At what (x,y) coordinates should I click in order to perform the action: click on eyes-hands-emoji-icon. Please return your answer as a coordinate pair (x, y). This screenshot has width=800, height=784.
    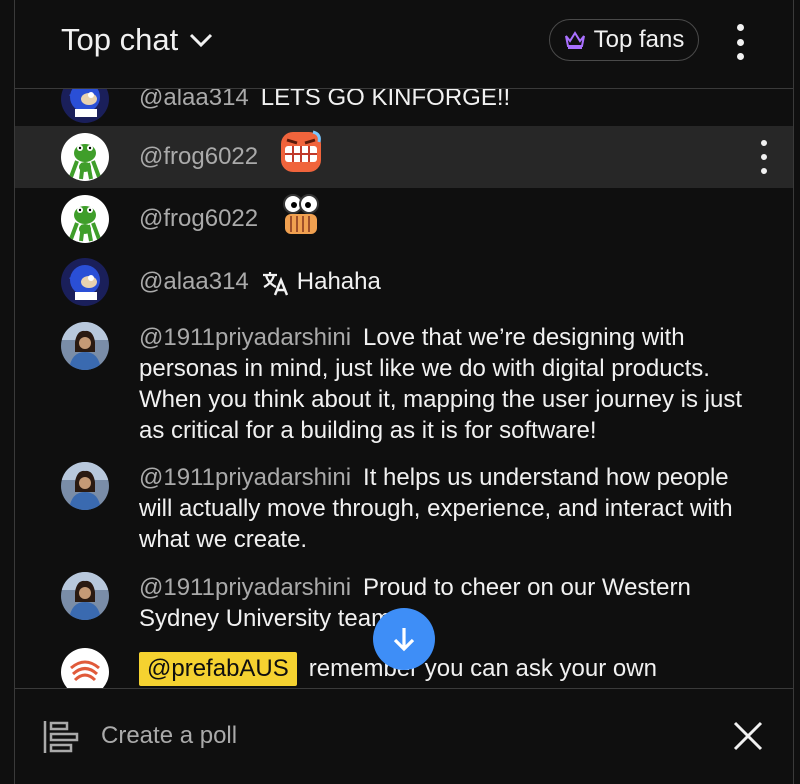
    Looking at the image, I should click on (300, 214).